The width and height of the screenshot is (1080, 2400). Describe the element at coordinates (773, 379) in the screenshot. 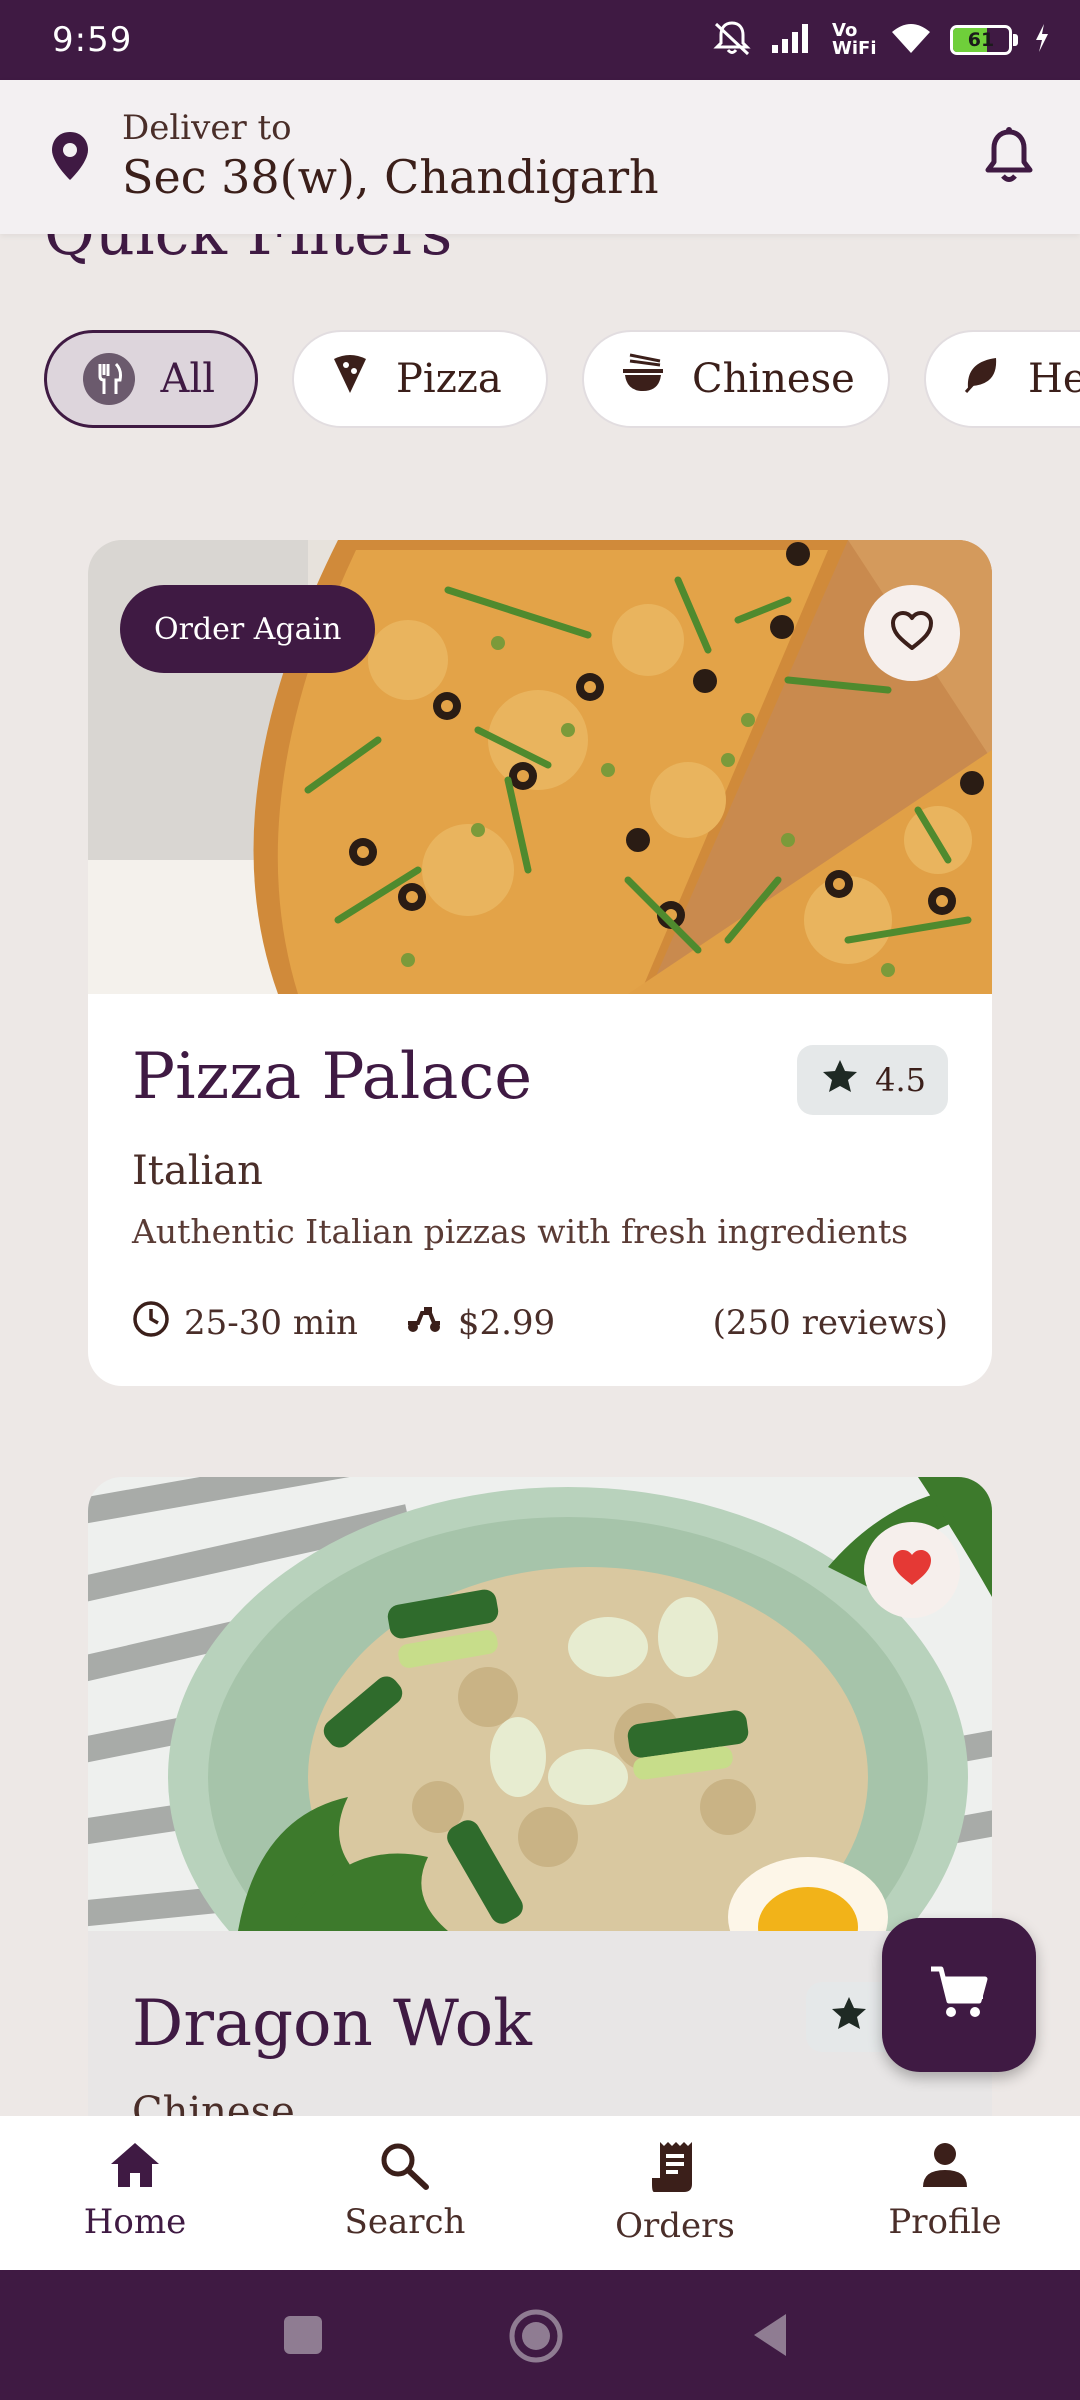

I see `filter-chip-label: Chinese` at that location.